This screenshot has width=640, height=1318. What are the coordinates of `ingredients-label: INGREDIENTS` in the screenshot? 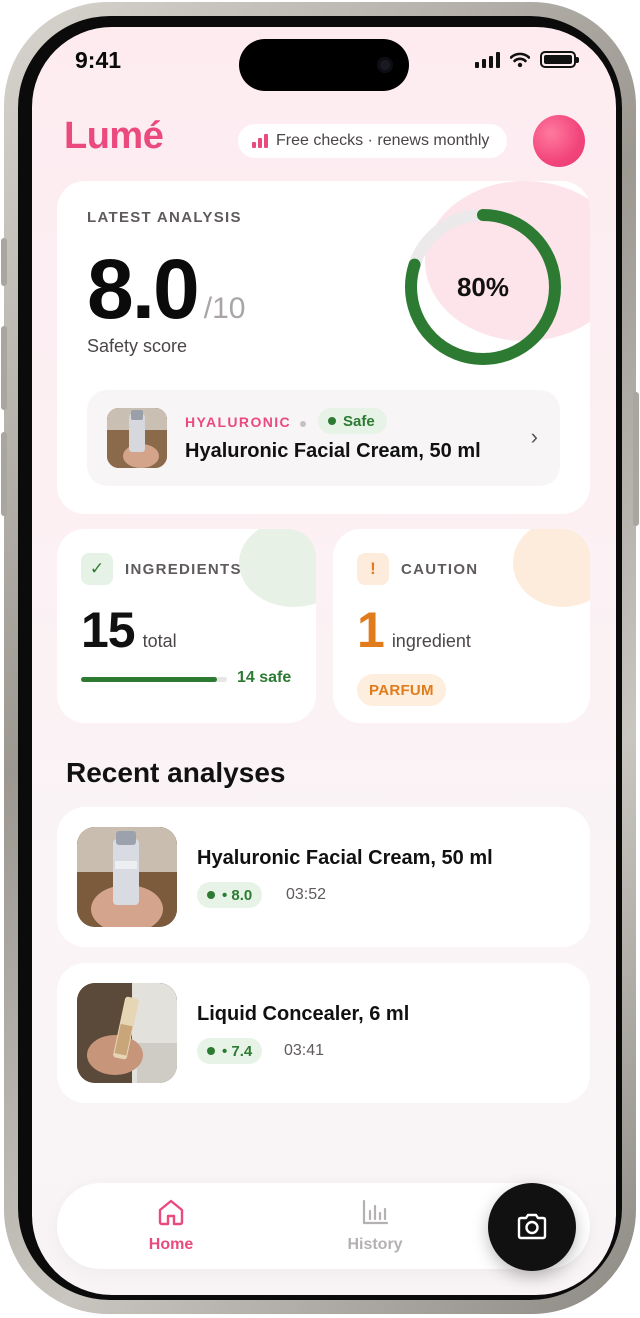 It's located at (183, 569).